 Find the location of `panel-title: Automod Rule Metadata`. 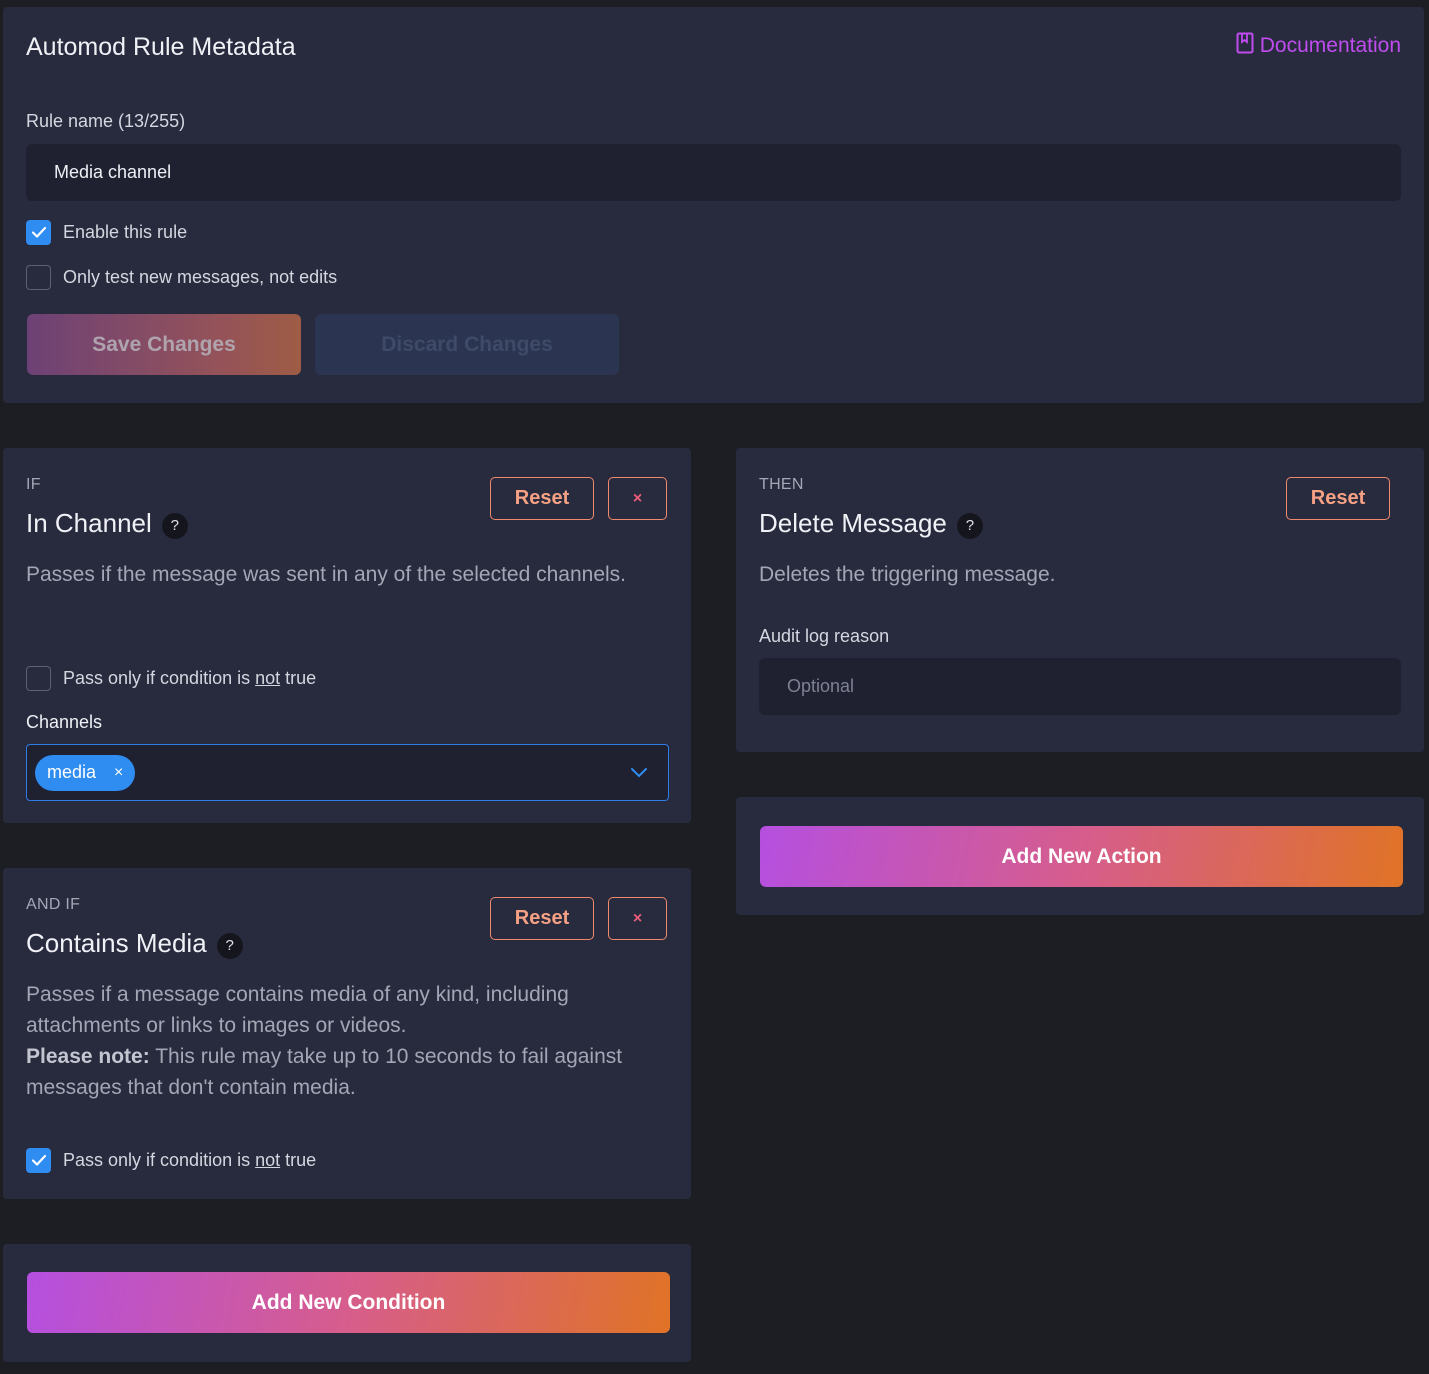

panel-title: Automod Rule Metadata is located at coordinates (161, 47).